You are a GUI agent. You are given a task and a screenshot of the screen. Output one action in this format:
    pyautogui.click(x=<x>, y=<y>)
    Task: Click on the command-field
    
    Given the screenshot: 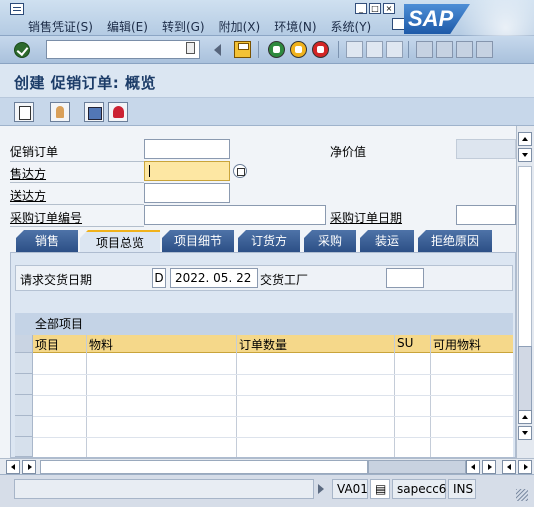 What is the action you would take?
    pyautogui.click(x=123, y=49)
    